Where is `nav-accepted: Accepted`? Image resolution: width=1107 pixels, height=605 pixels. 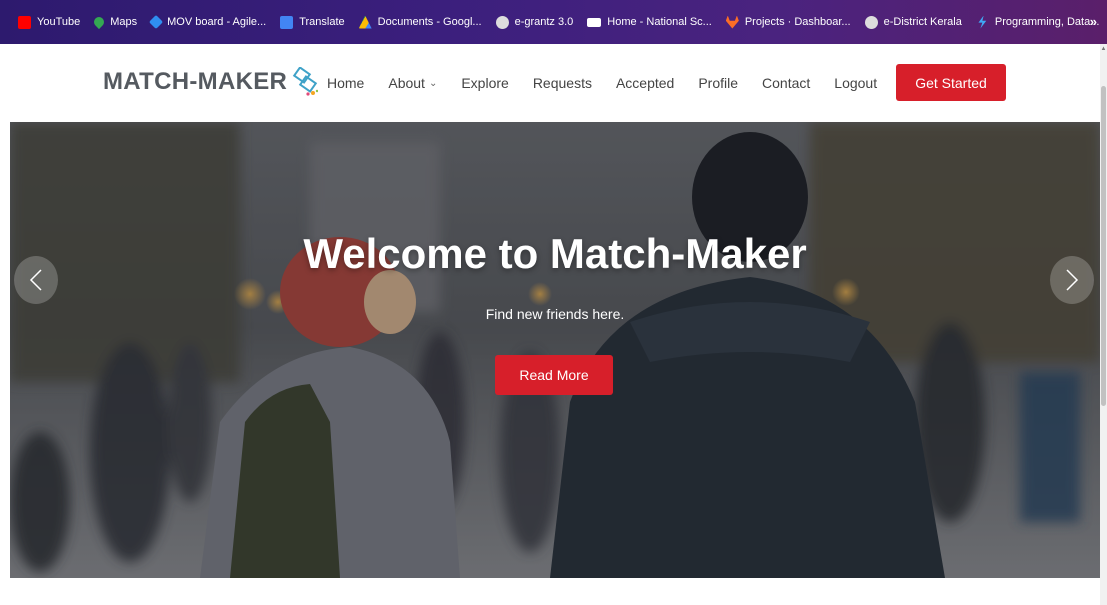 nav-accepted: Accepted is located at coordinates (645, 83).